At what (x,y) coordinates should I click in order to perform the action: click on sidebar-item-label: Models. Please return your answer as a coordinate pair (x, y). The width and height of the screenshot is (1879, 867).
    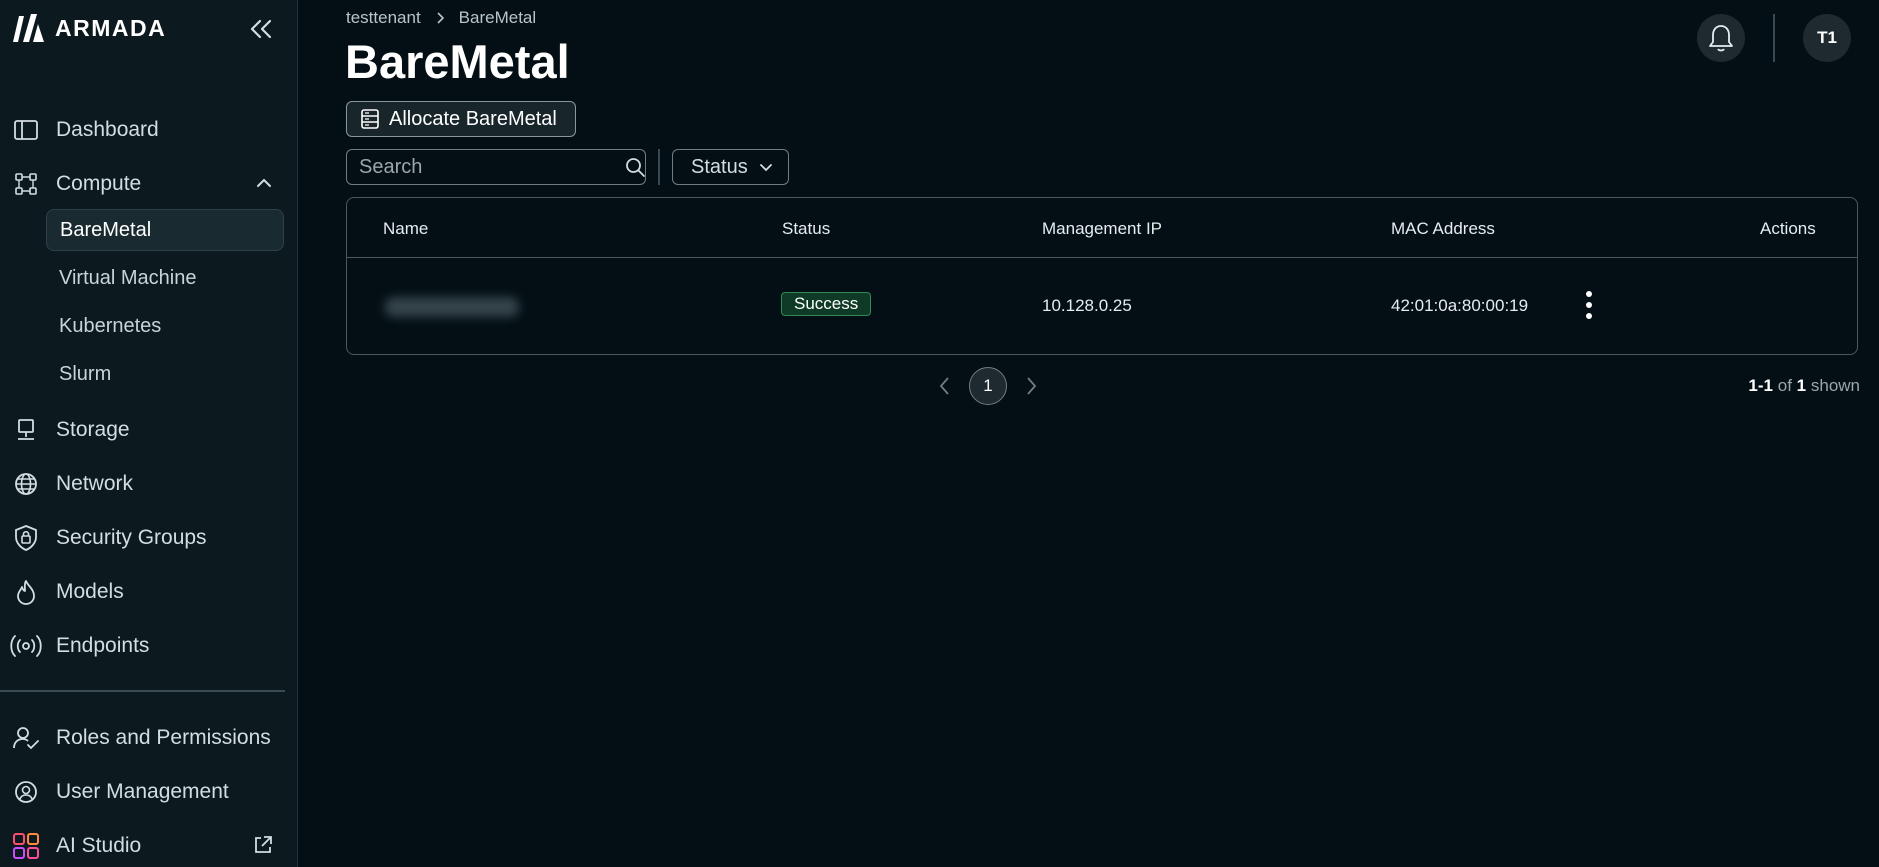
    Looking at the image, I should click on (90, 591).